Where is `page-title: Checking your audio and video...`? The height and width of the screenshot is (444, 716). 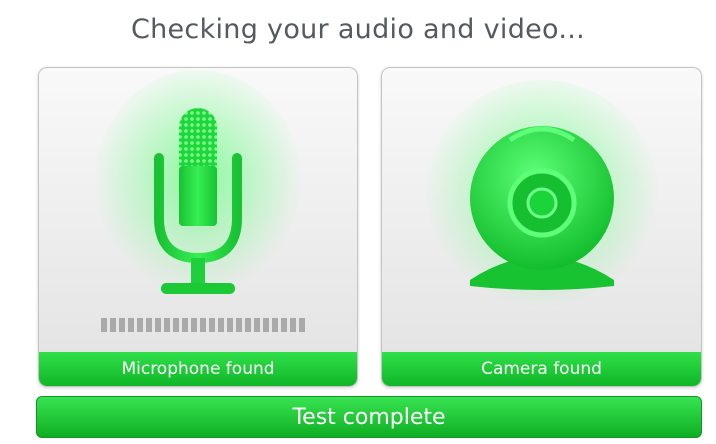 page-title: Checking your audio and video... is located at coordinates (358, 29).